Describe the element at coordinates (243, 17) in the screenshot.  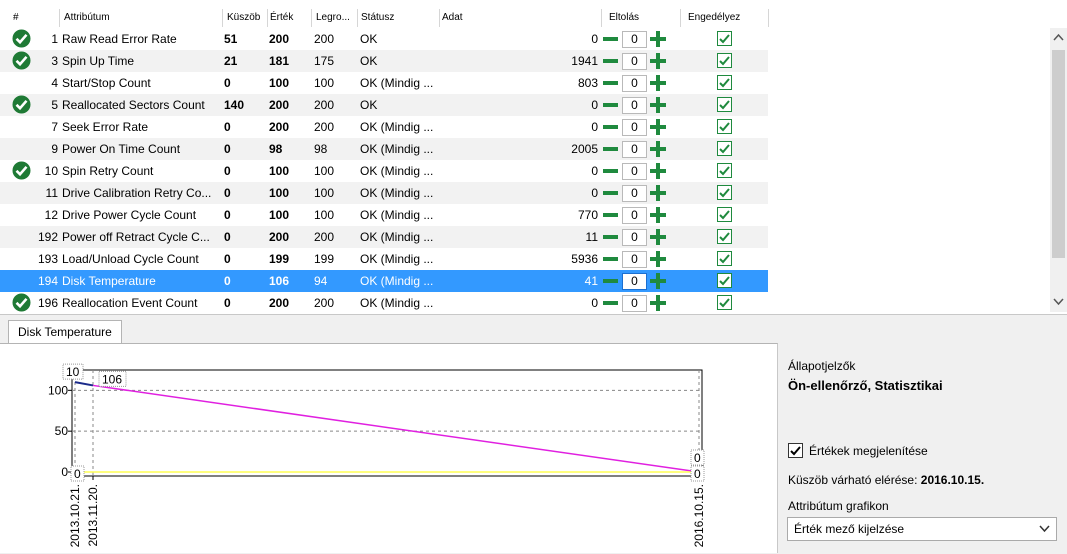
I see `col-threshold-header: Küszöb` at that location.